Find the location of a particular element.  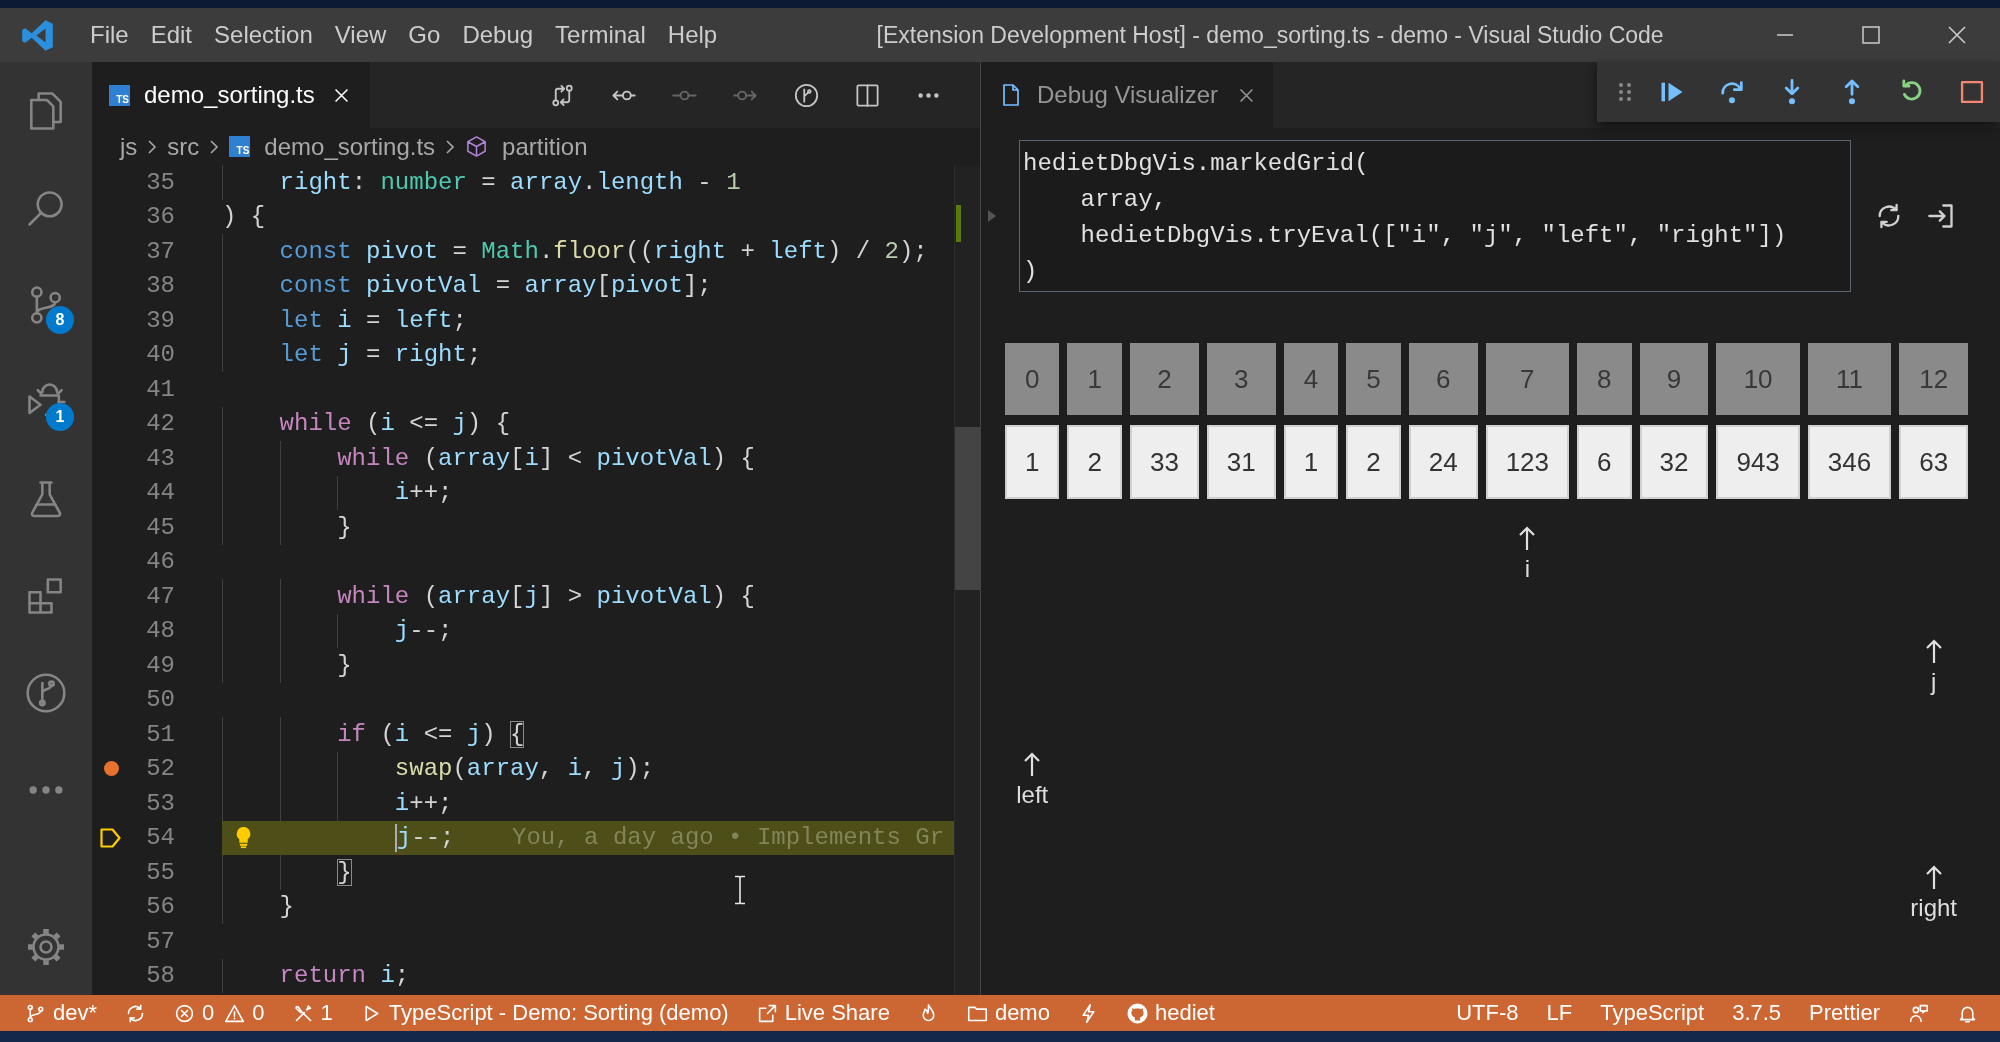

menu-item: Edit is located at coordinates (171, 35).